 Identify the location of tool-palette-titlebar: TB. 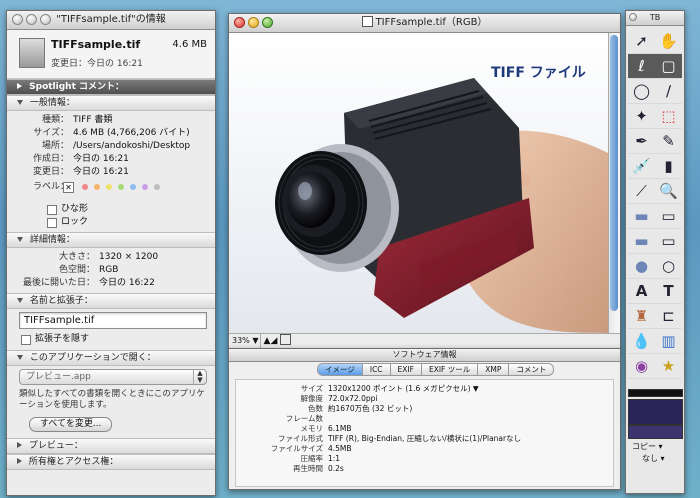
(655, 18).